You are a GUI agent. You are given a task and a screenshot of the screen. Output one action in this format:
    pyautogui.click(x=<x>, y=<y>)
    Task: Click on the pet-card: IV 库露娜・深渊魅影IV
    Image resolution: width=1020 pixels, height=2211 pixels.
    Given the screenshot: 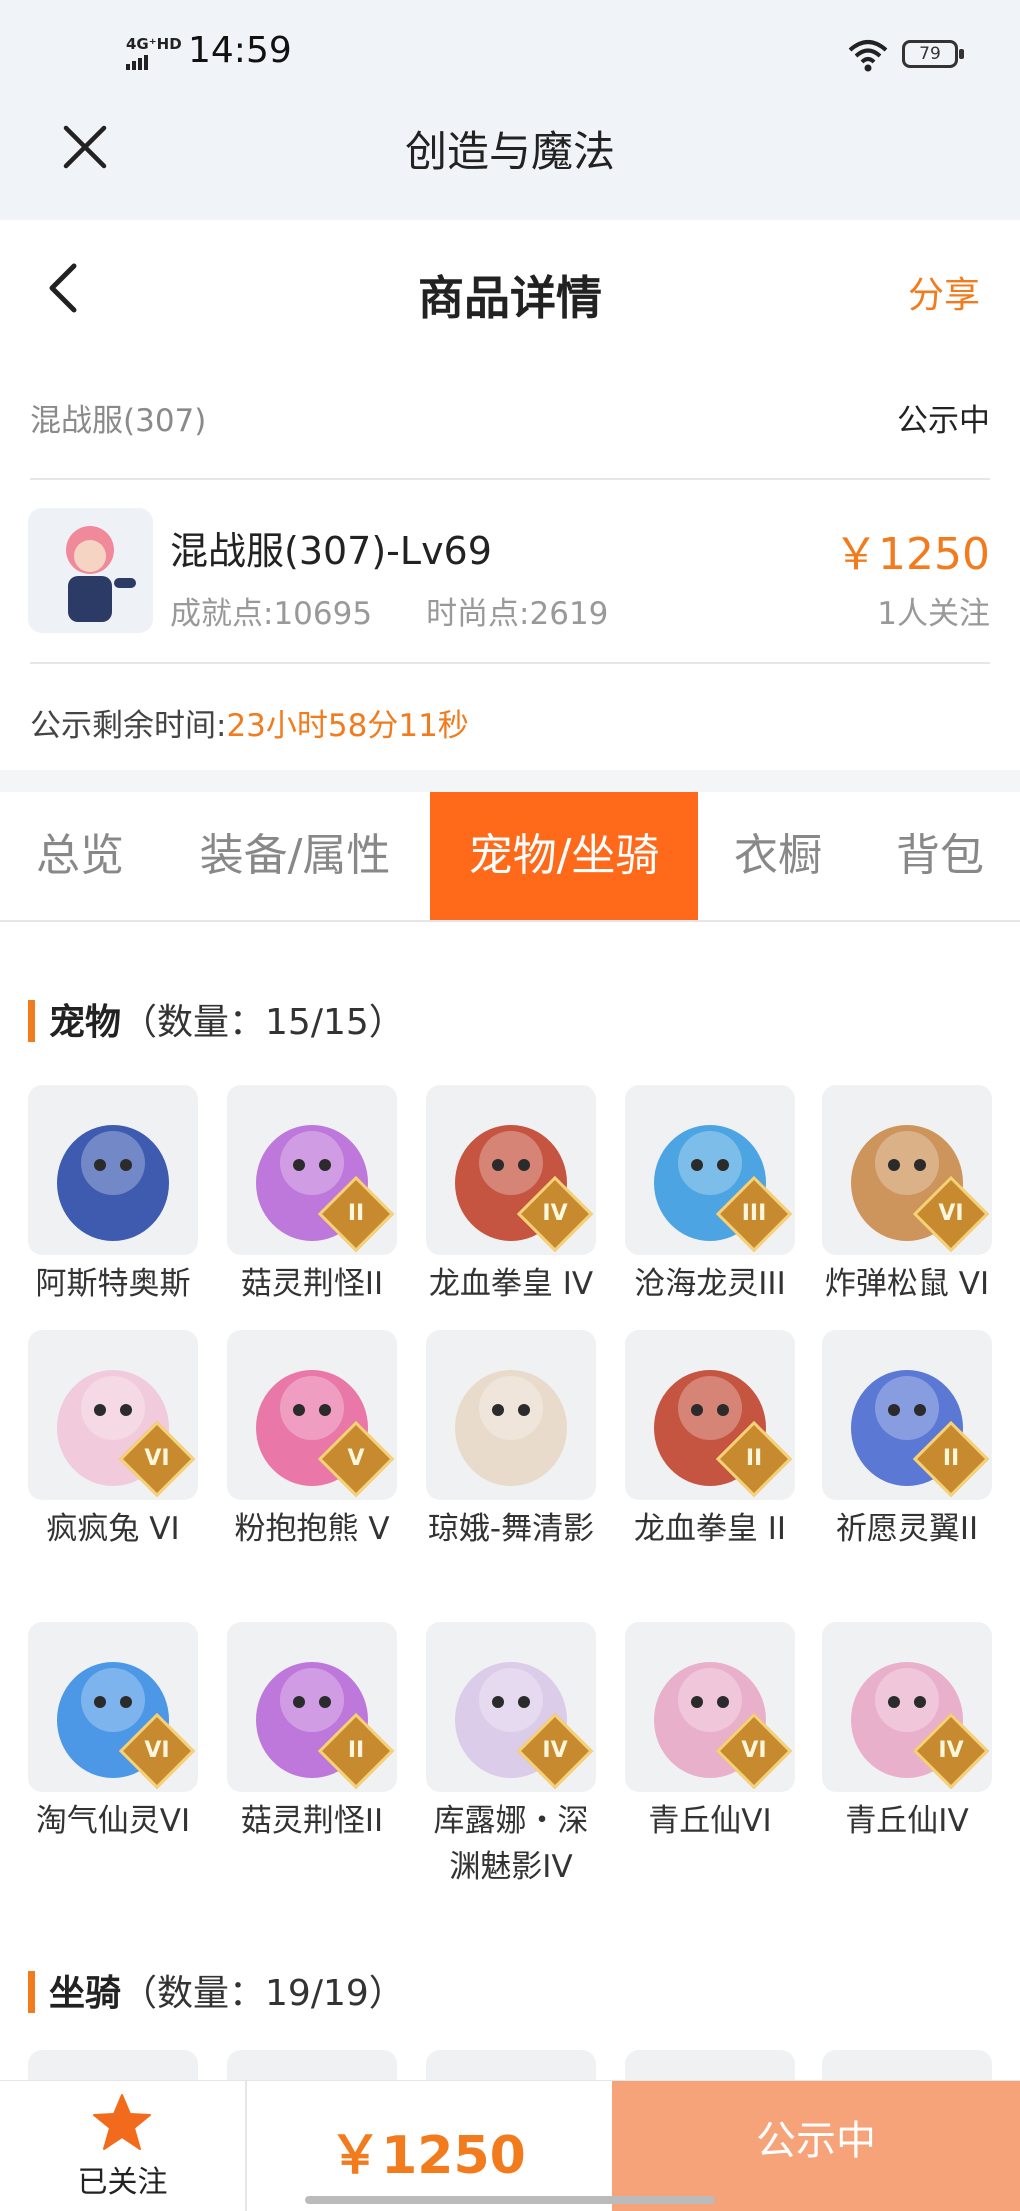 What is the action you would take?
    pyautogui.click(x=511, y=1756)
    